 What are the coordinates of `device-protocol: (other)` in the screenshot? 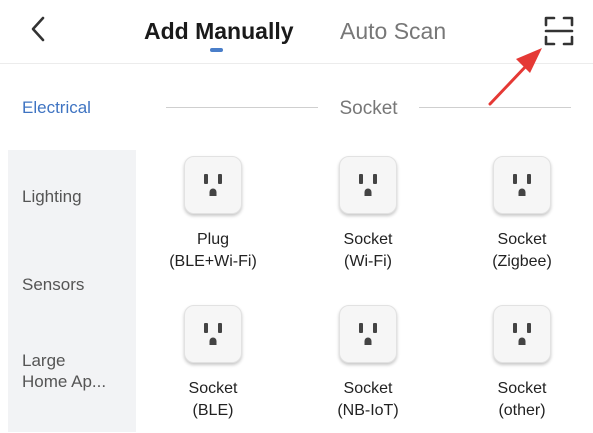 It's located at (522, 410).